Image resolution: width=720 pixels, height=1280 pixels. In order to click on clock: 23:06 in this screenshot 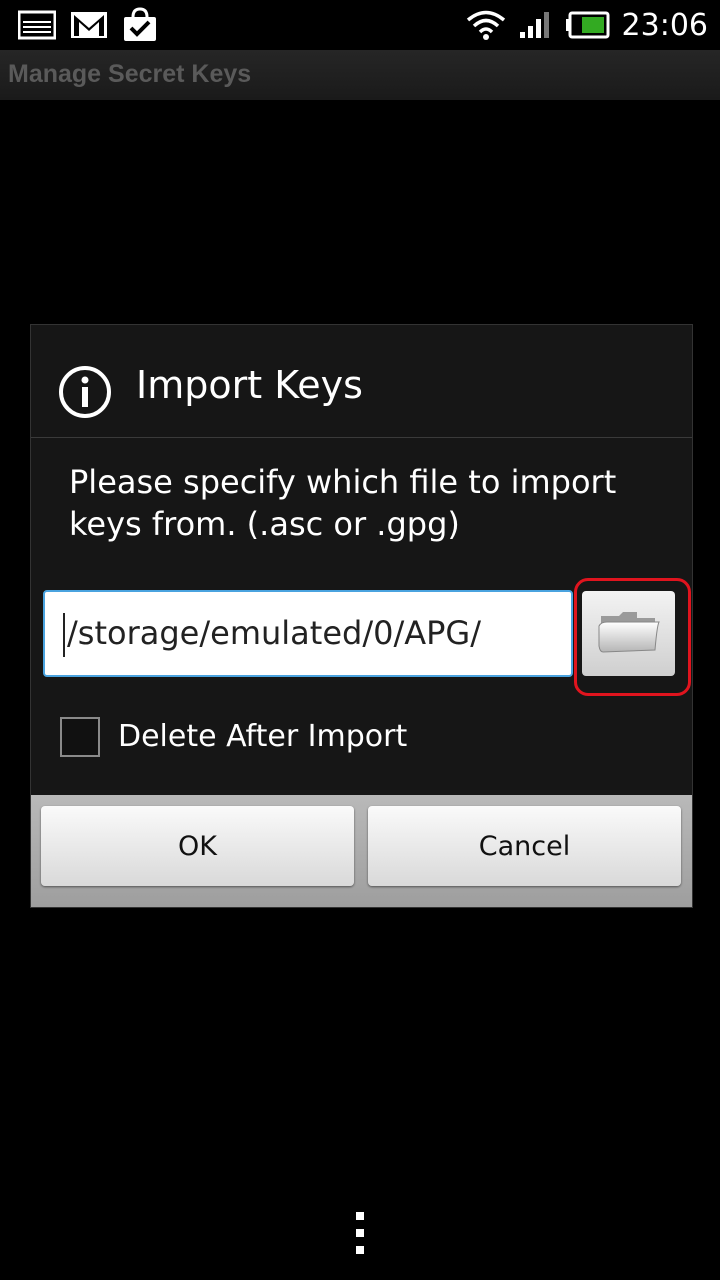, I will do `click(664, 25)`.